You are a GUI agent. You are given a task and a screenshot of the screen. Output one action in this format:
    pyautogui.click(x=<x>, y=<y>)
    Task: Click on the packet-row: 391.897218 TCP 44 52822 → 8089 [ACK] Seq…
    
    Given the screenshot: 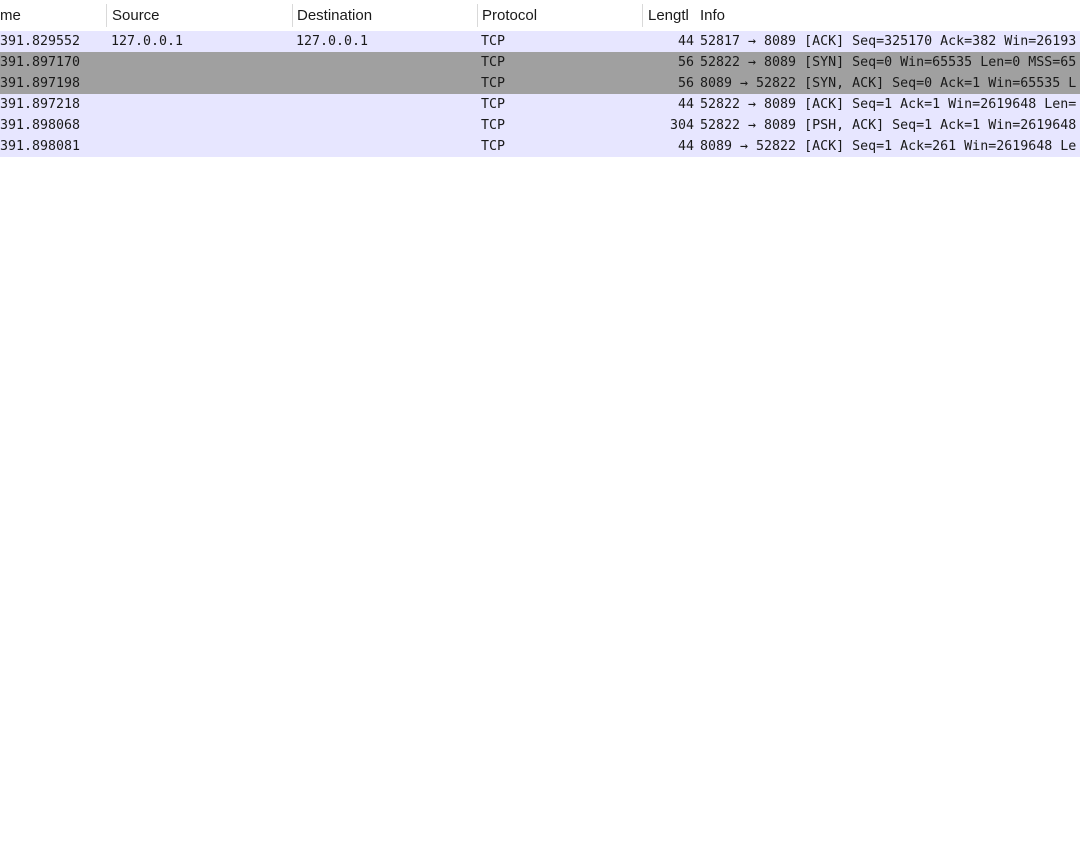 What is the action you would take?
    pyautogui.click(x=540, y=104)
    